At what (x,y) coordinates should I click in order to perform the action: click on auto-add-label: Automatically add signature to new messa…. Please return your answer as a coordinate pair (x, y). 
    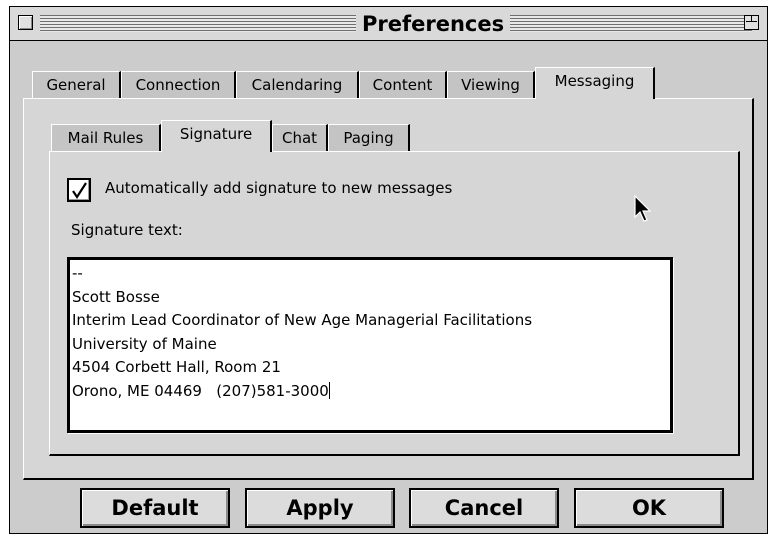
    Looking at the image, I should click on (279, 188).